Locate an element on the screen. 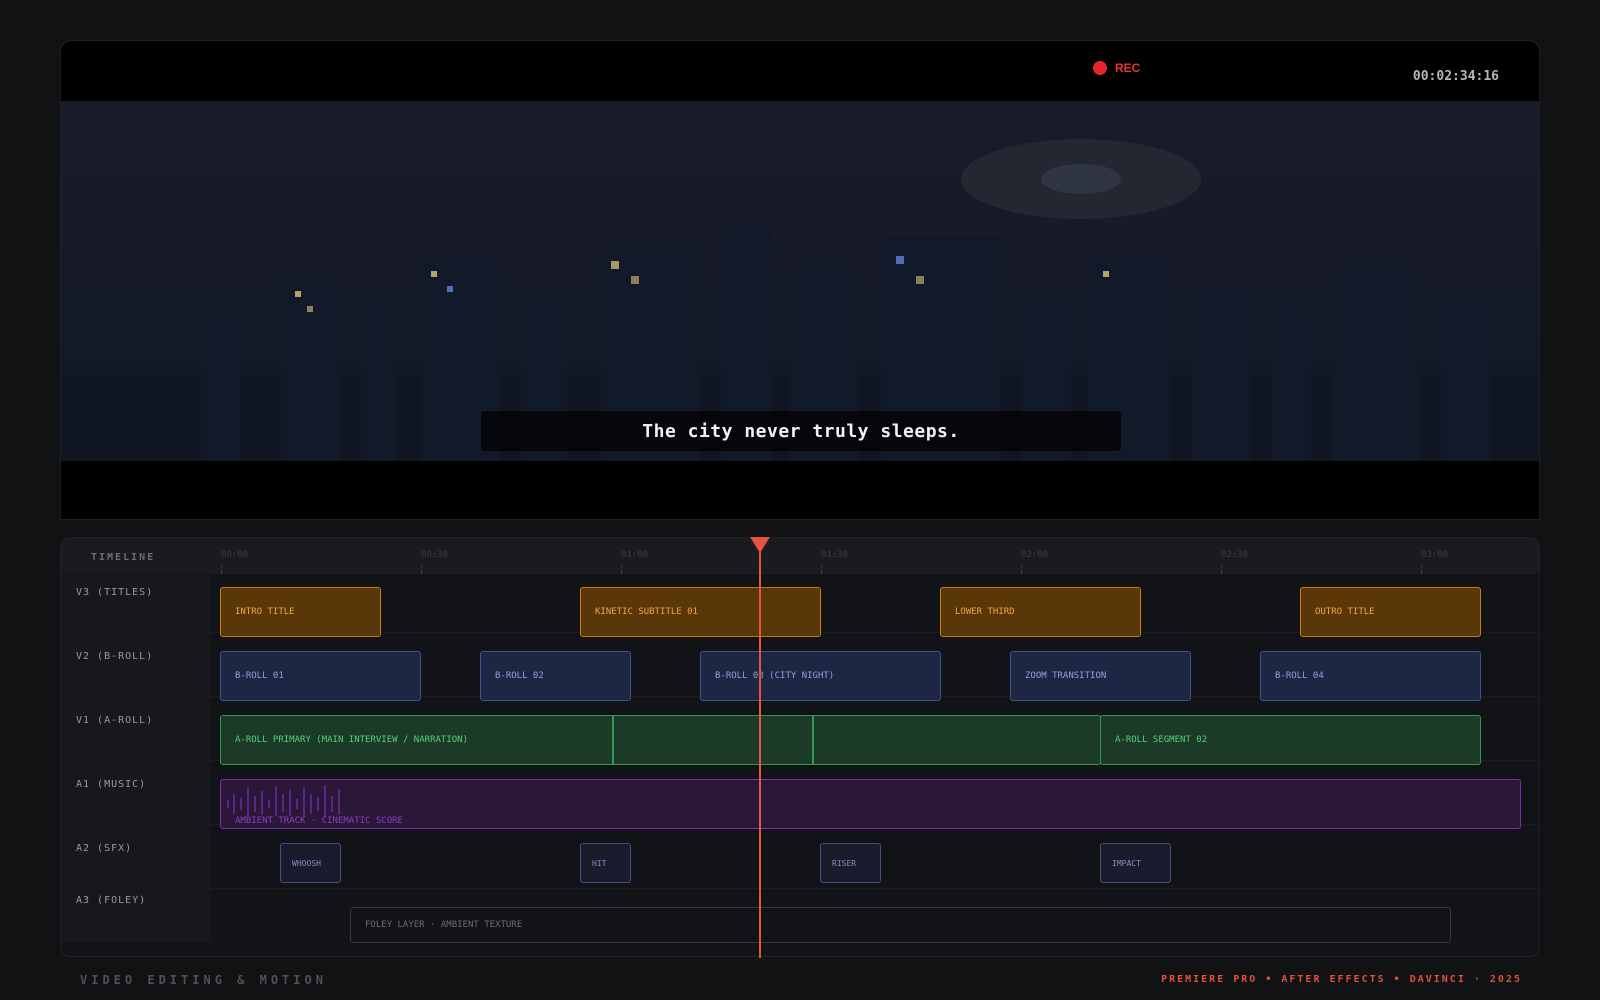 The width and height of the screenshot is (1600, 1000). ruler-tick-label: 01:00 is located at coordinates (635, 555).